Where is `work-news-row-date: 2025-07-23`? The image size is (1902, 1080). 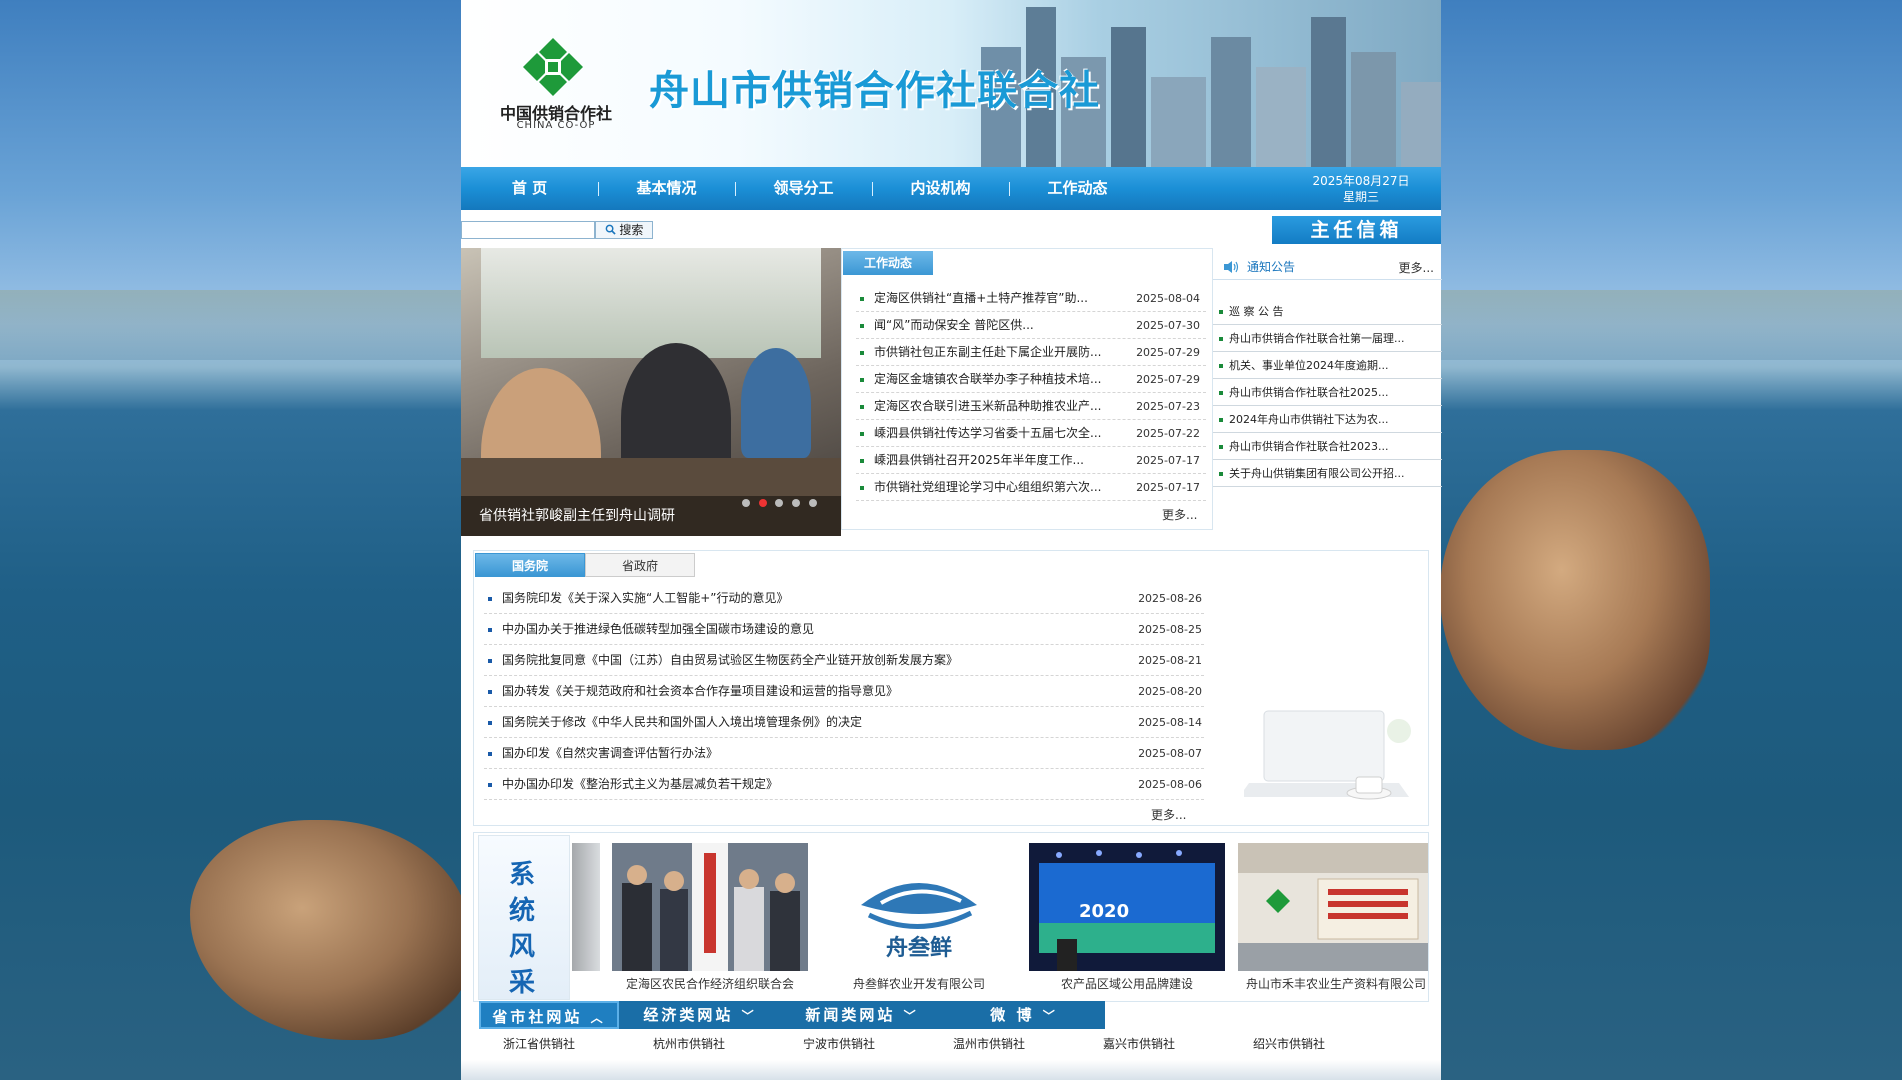 work-news-row-date: 2025-07-23 is located at coordinates (1168, 406).